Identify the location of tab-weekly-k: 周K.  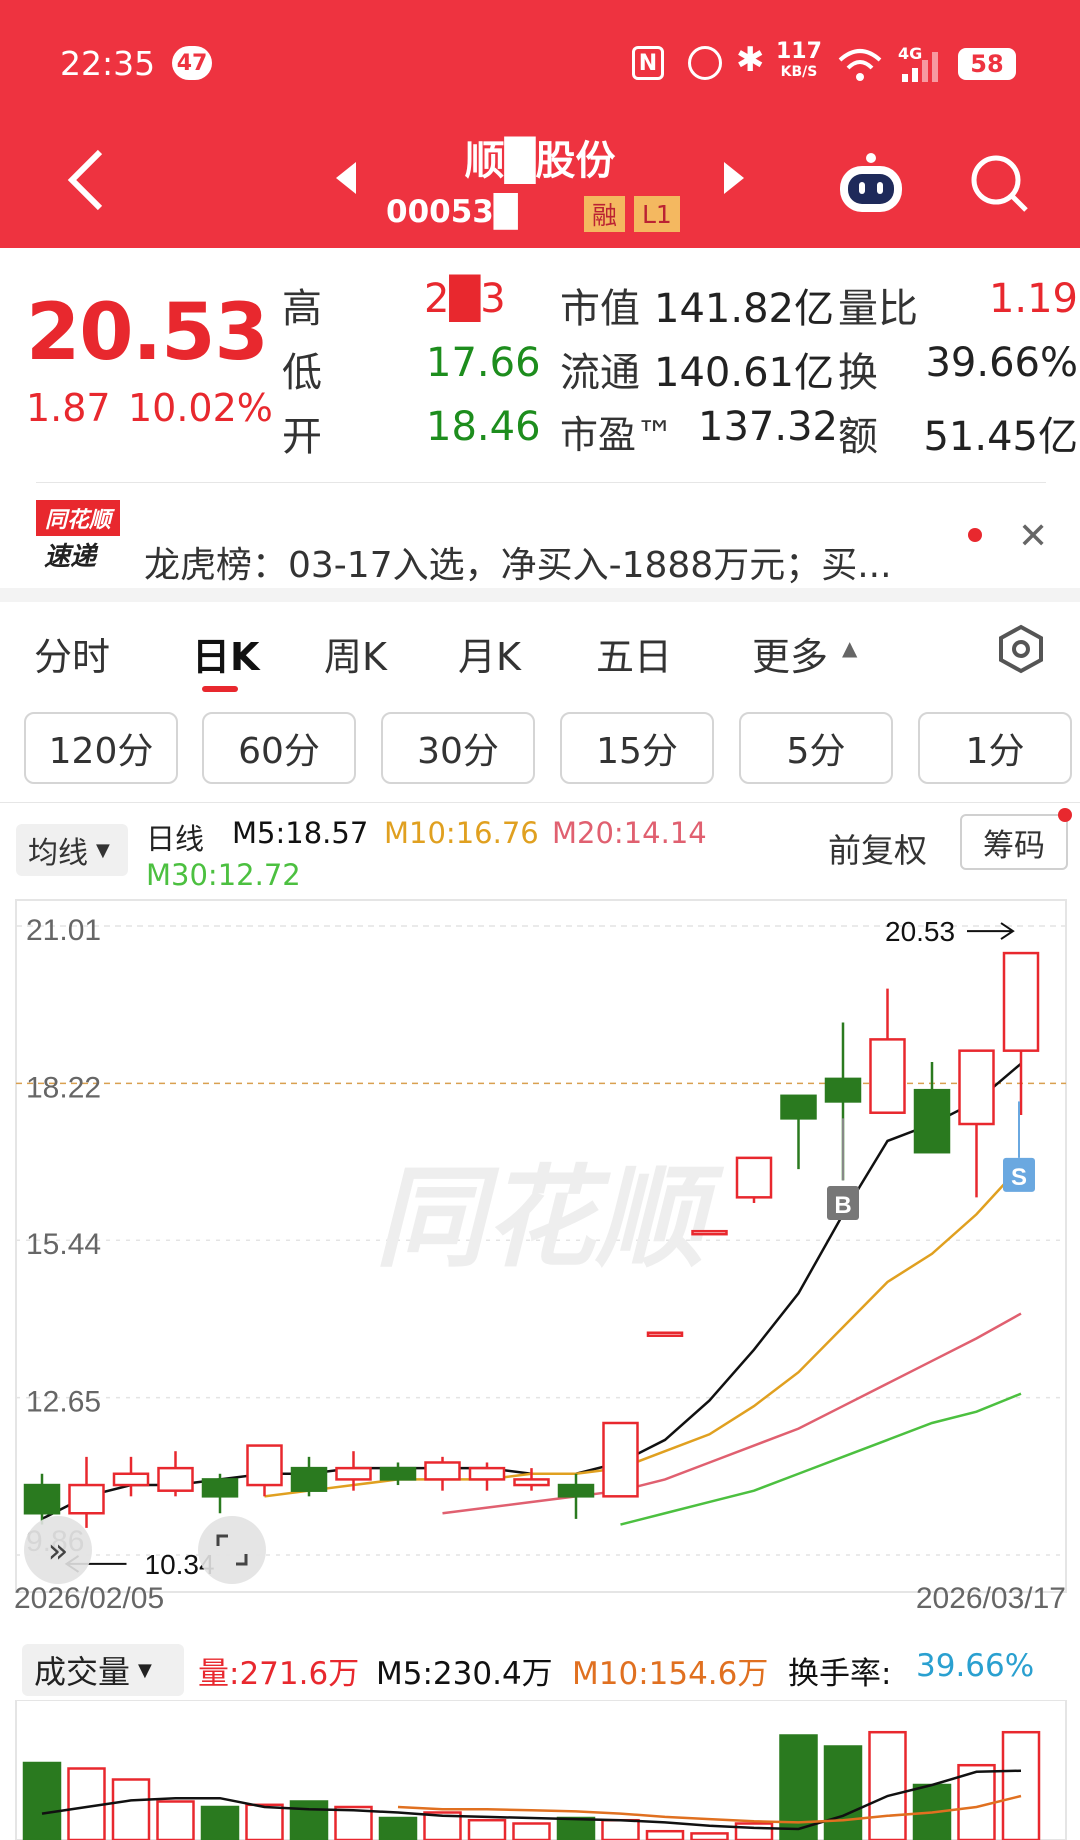
(355, 653).